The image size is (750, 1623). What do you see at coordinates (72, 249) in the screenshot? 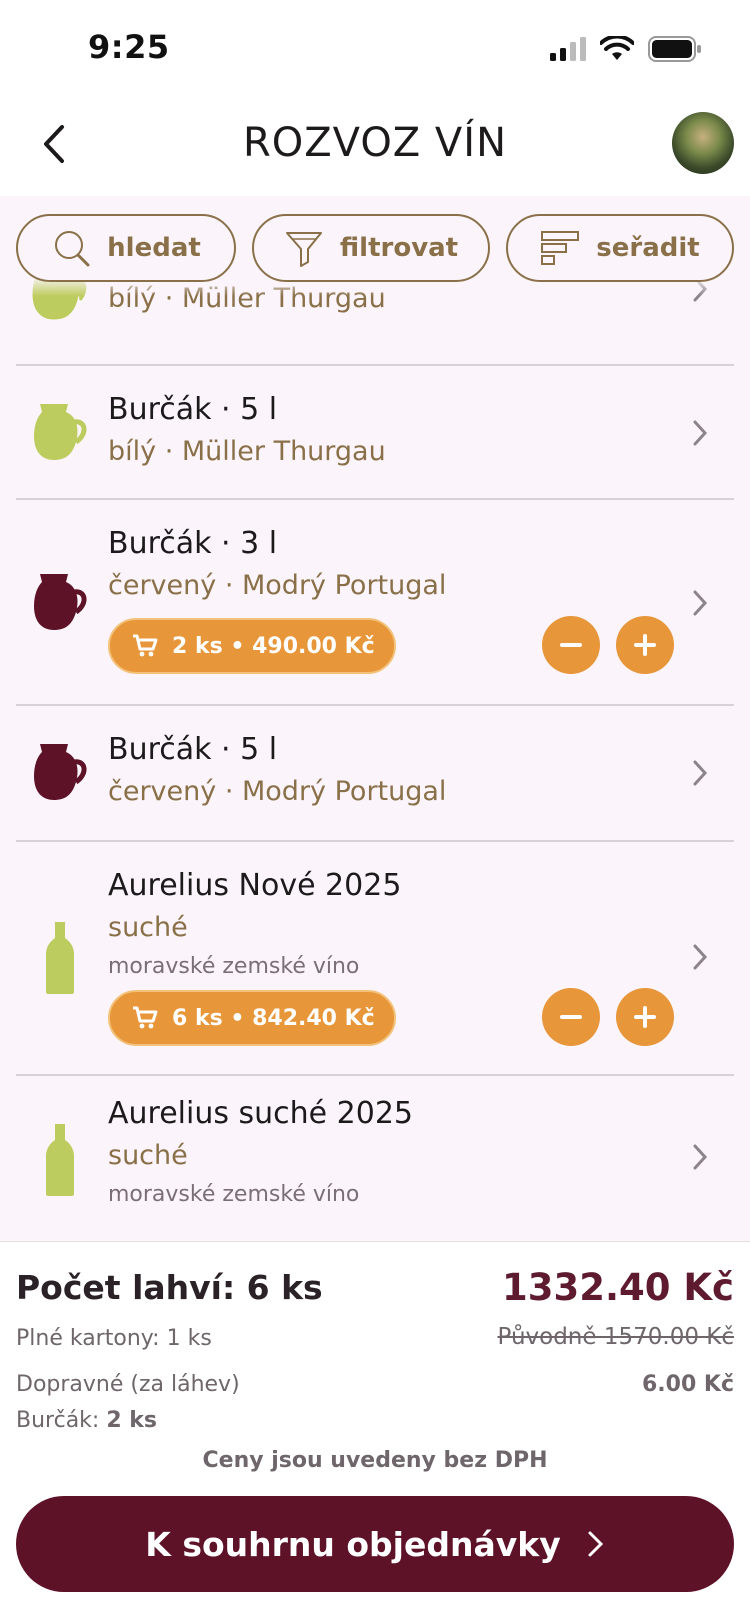
I see `search-icon` at bounding box center [72, 249].